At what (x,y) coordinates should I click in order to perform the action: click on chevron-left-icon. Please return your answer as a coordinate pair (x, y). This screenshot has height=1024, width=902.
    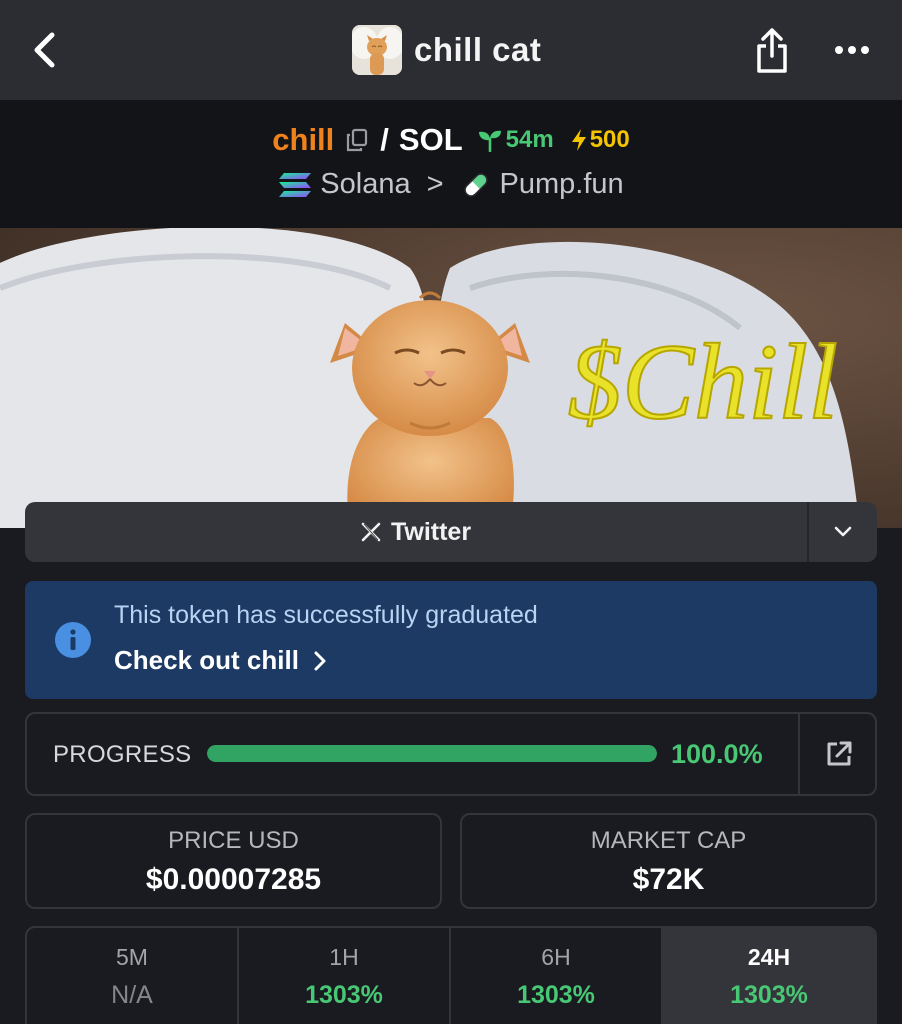
    Looking at the image, I should click on (44, 50).